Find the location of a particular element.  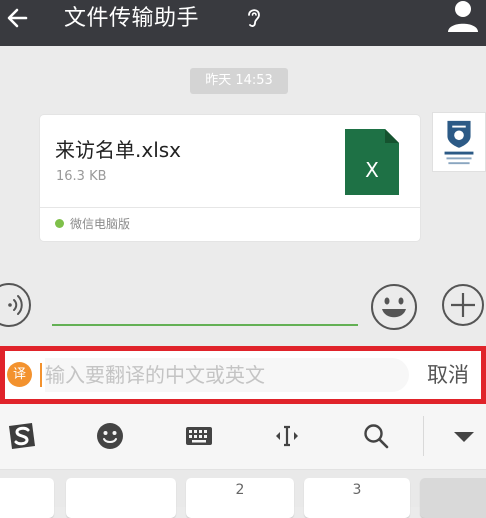

cursor-move-icon is located at coordinates (287, 436).